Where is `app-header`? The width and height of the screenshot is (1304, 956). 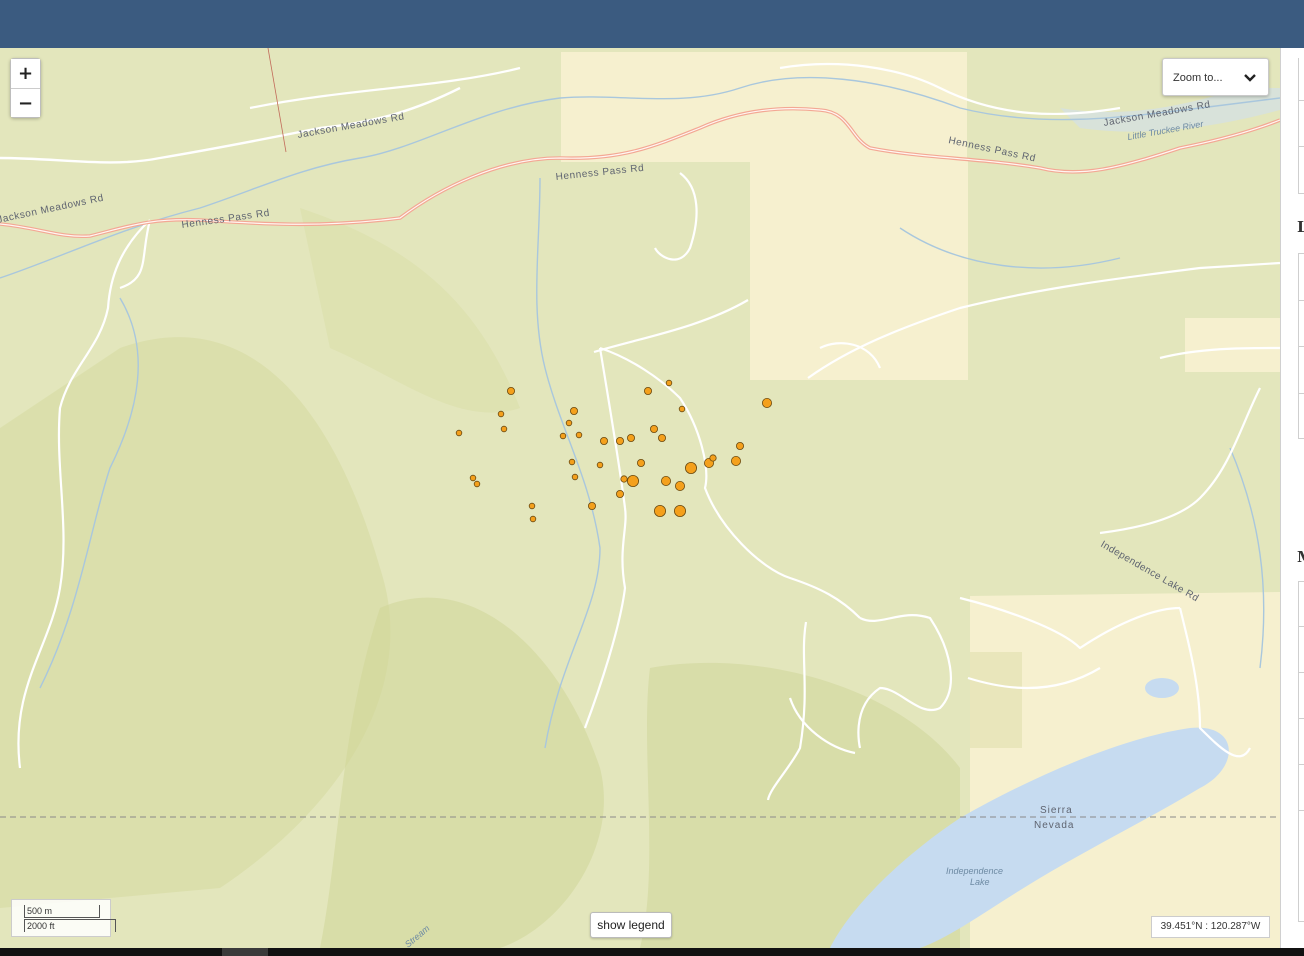
app-header is located at coordinates (652, 24).